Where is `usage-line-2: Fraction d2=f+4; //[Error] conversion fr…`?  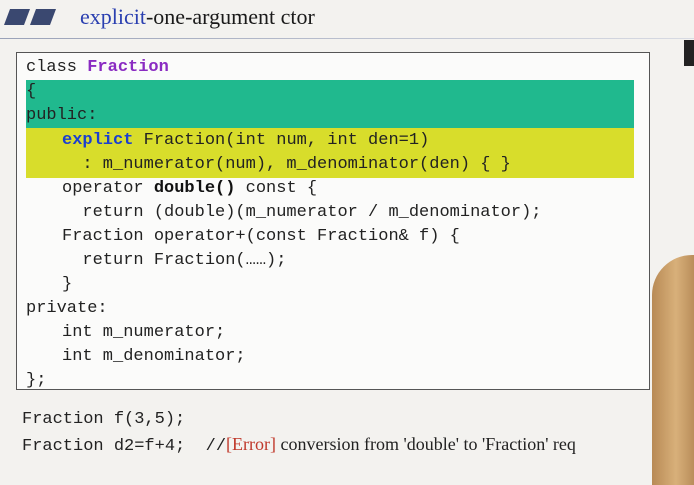
usage-line-2: Fraction d2=f+4; //[Error] conversion fr… is located at coordinates (299, 445).